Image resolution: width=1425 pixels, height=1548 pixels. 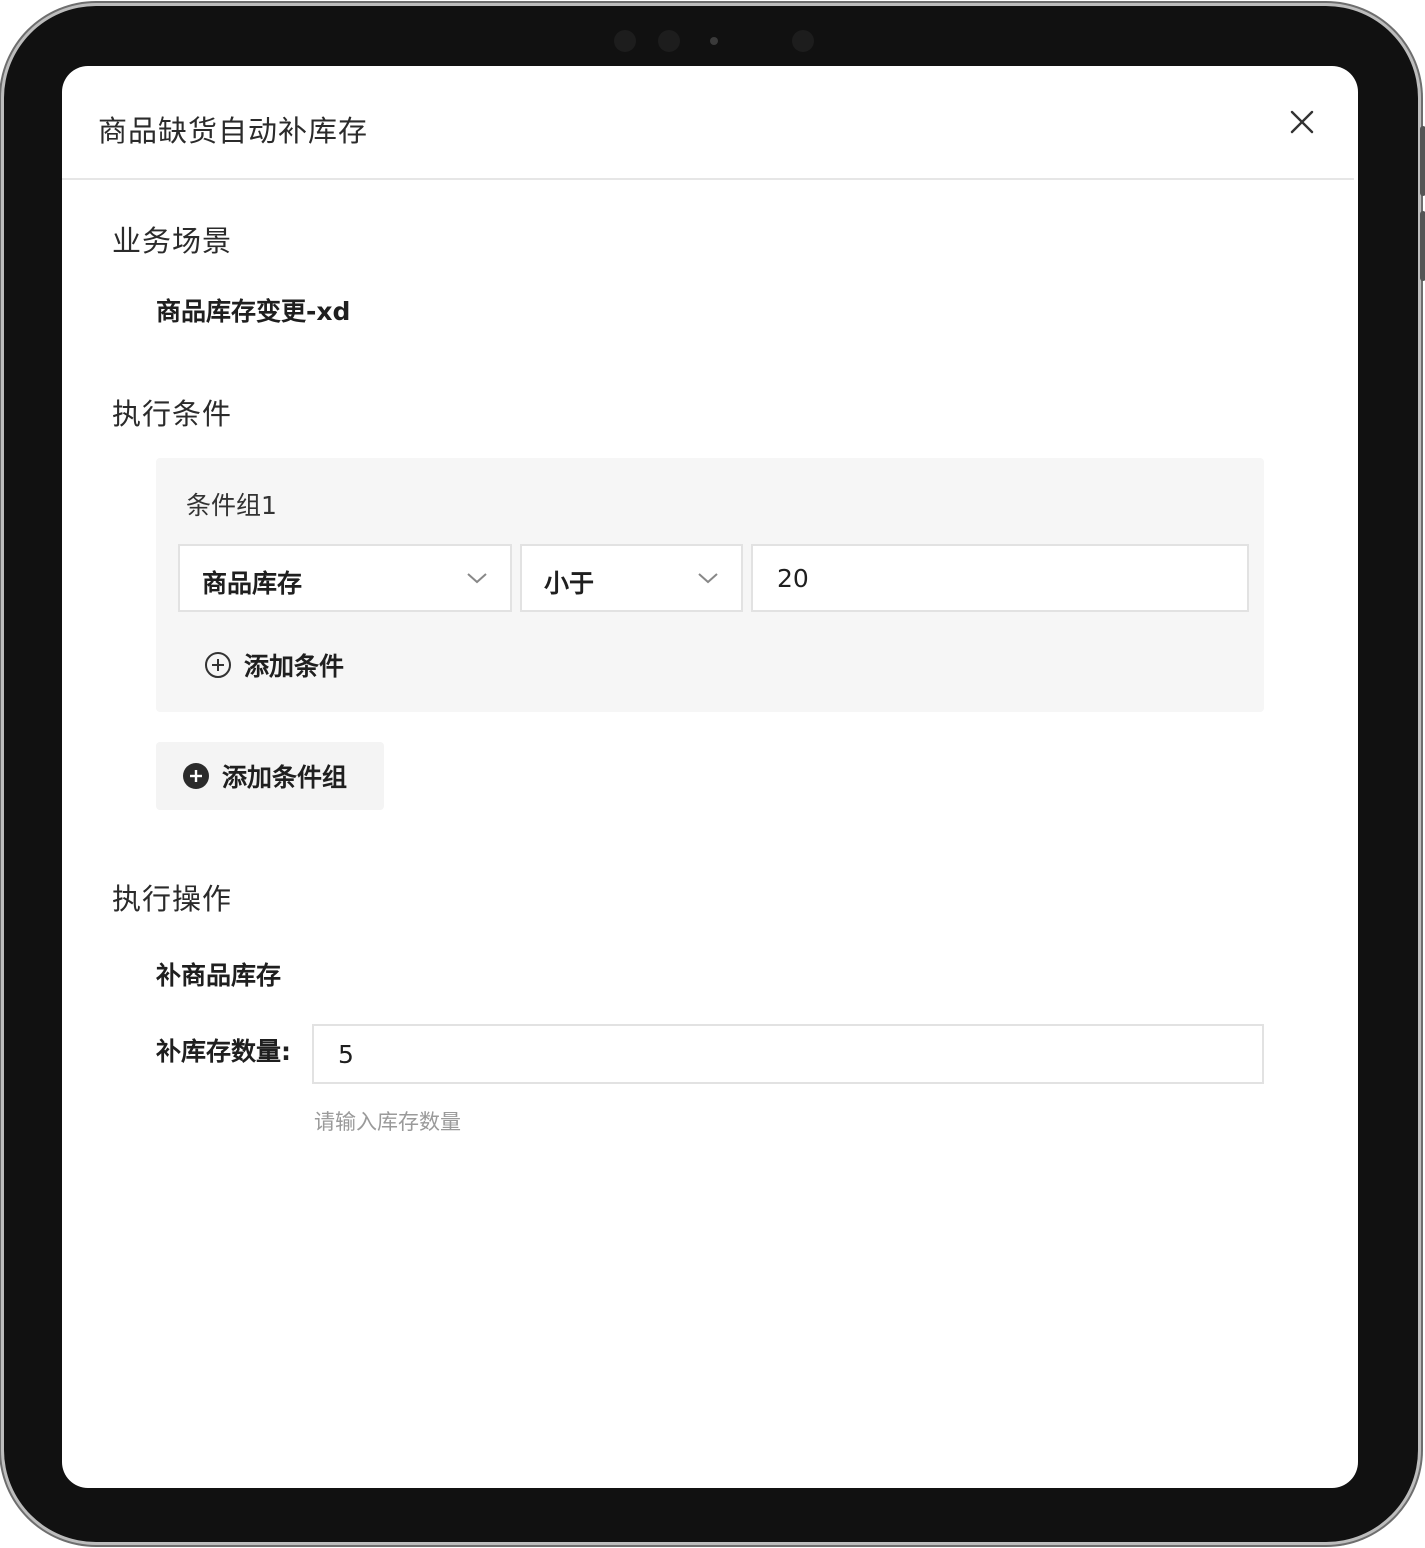 I want to click on add-condition-group-label: 添加条件组, so click(x=285, y=777).